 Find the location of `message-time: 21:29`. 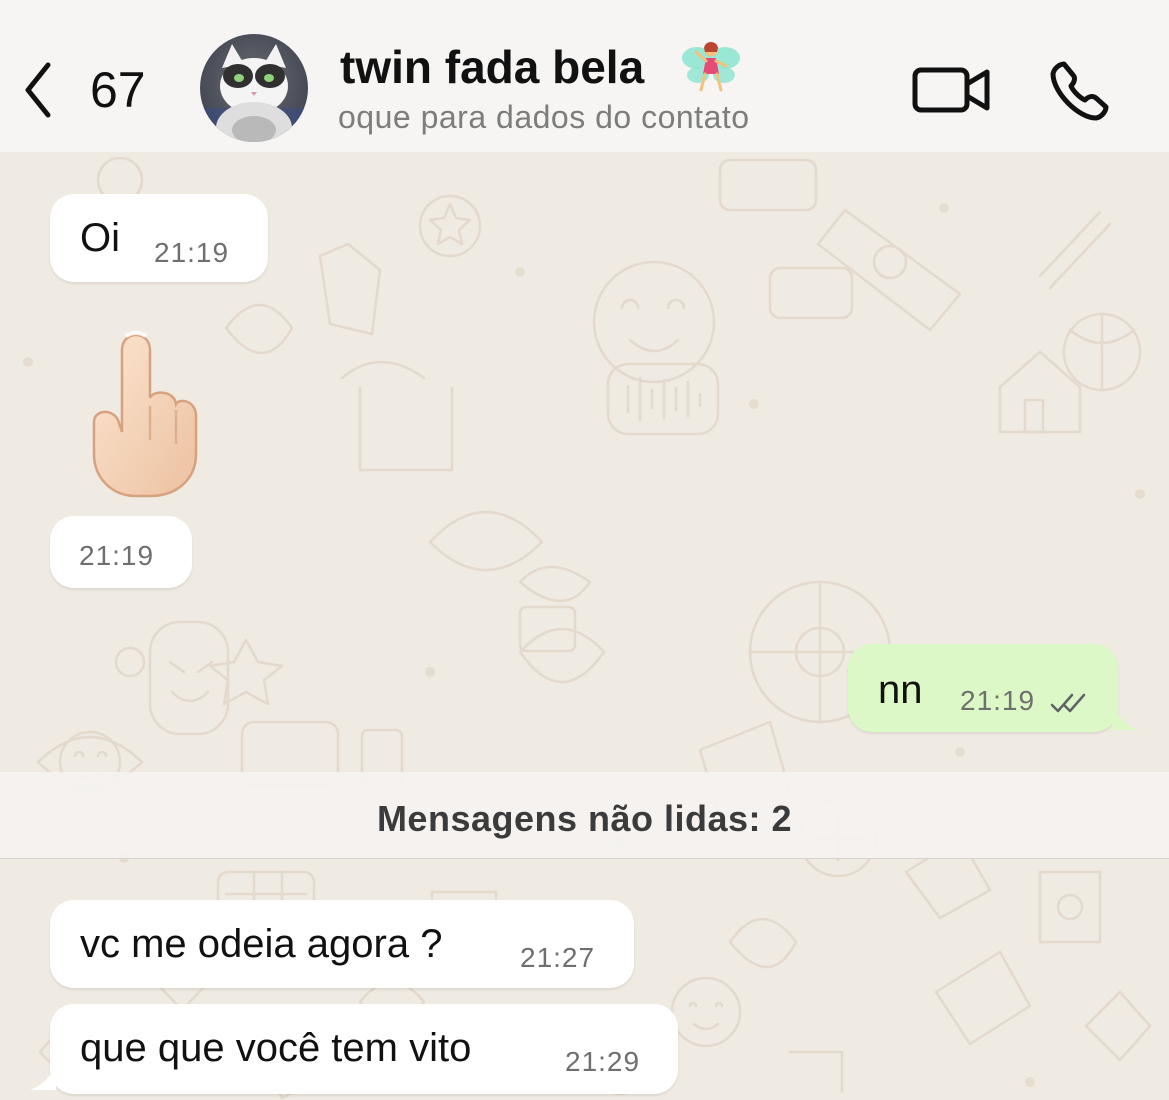

message-time: 21:29 is located at coordinates (603, 1061).